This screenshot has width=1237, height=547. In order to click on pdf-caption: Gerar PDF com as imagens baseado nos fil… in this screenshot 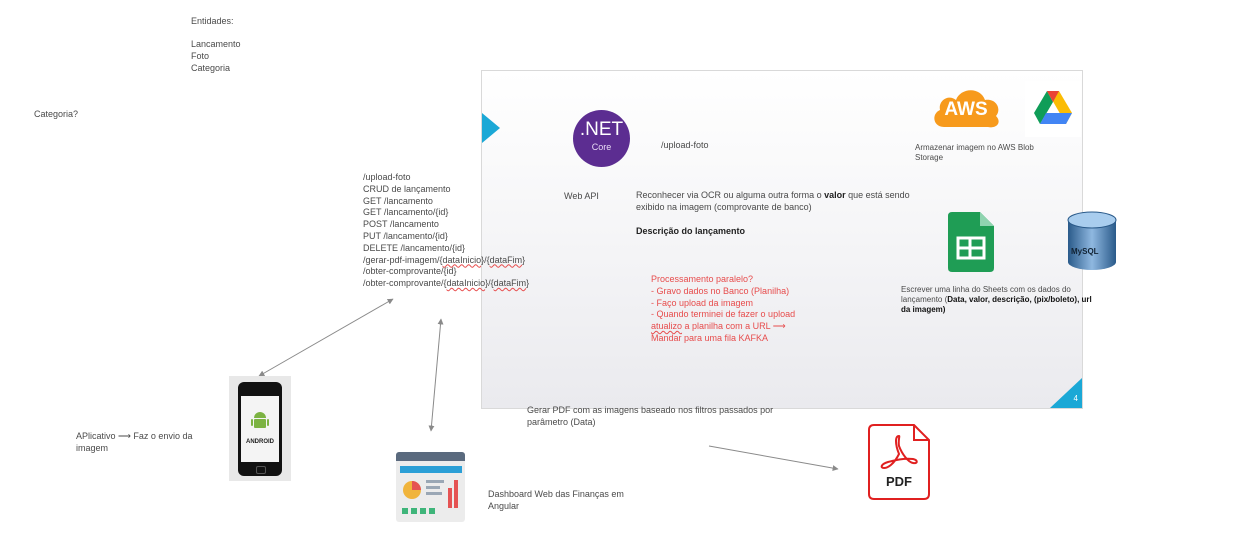, I will do `click(650, 416)`.